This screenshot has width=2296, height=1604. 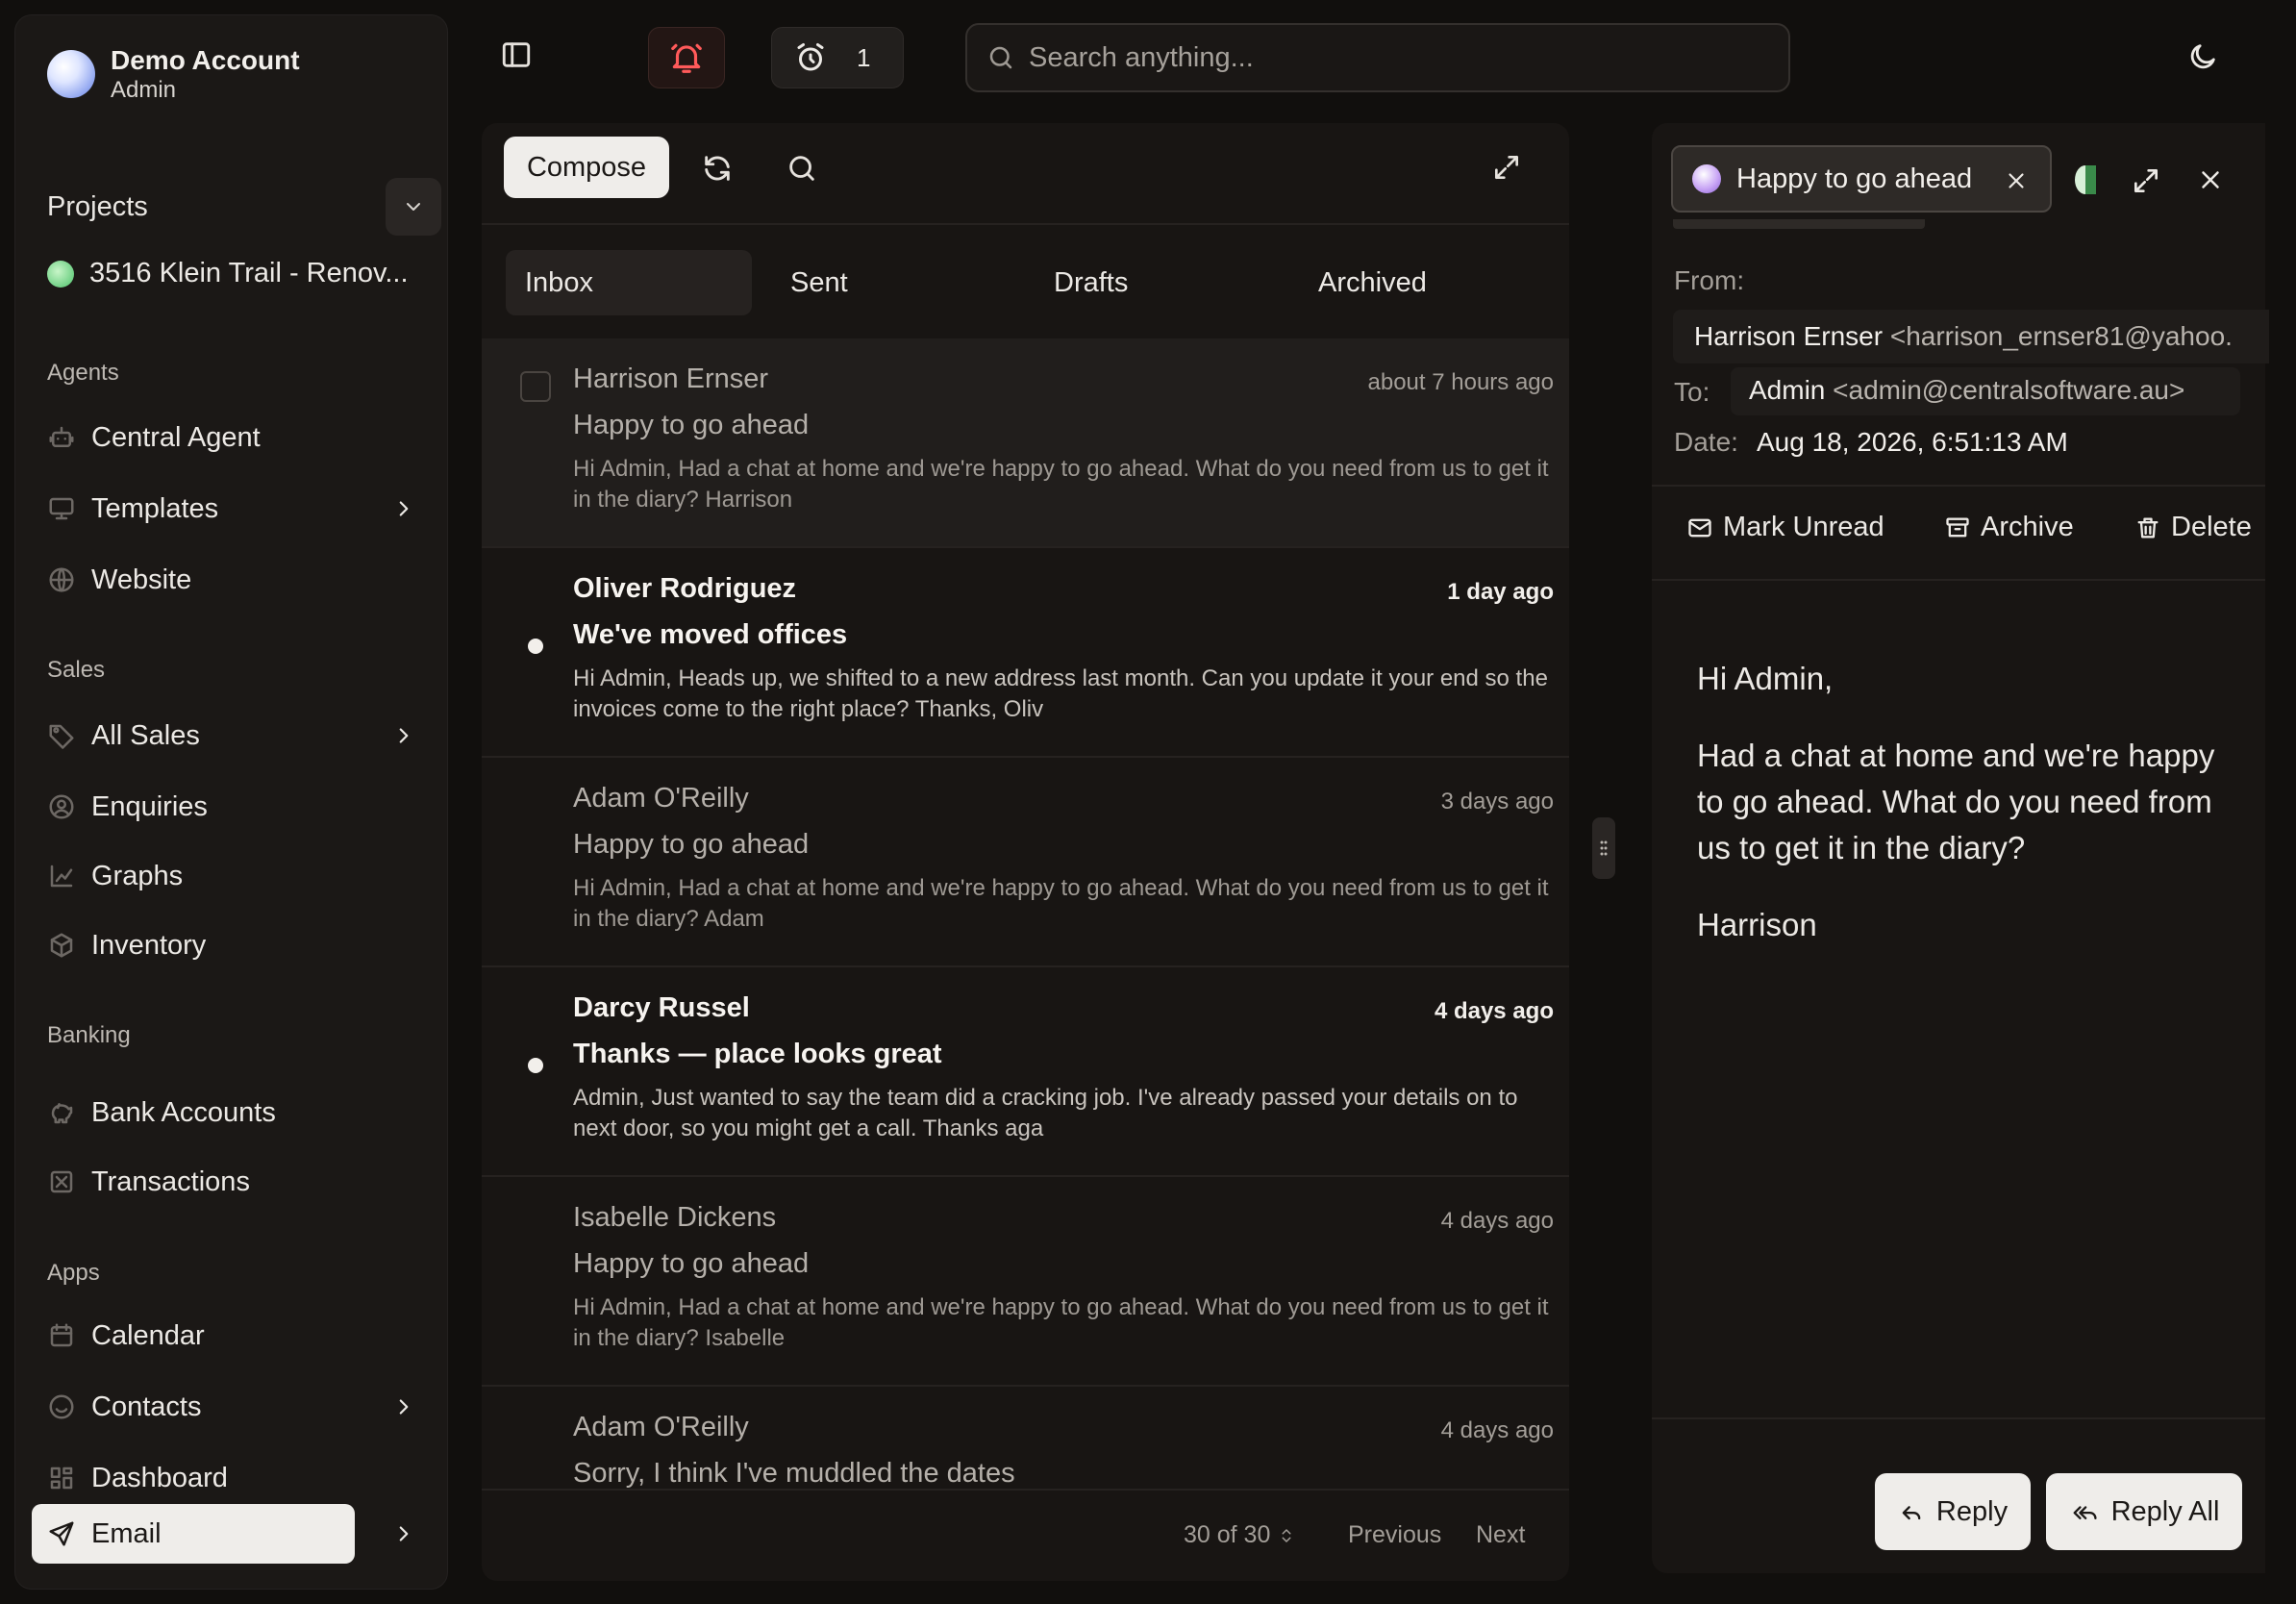 What do you see at coordinates (1500, 1535) in the screenshot?
I see `next-page-button: Next` at bounding box center [1500, 1535].